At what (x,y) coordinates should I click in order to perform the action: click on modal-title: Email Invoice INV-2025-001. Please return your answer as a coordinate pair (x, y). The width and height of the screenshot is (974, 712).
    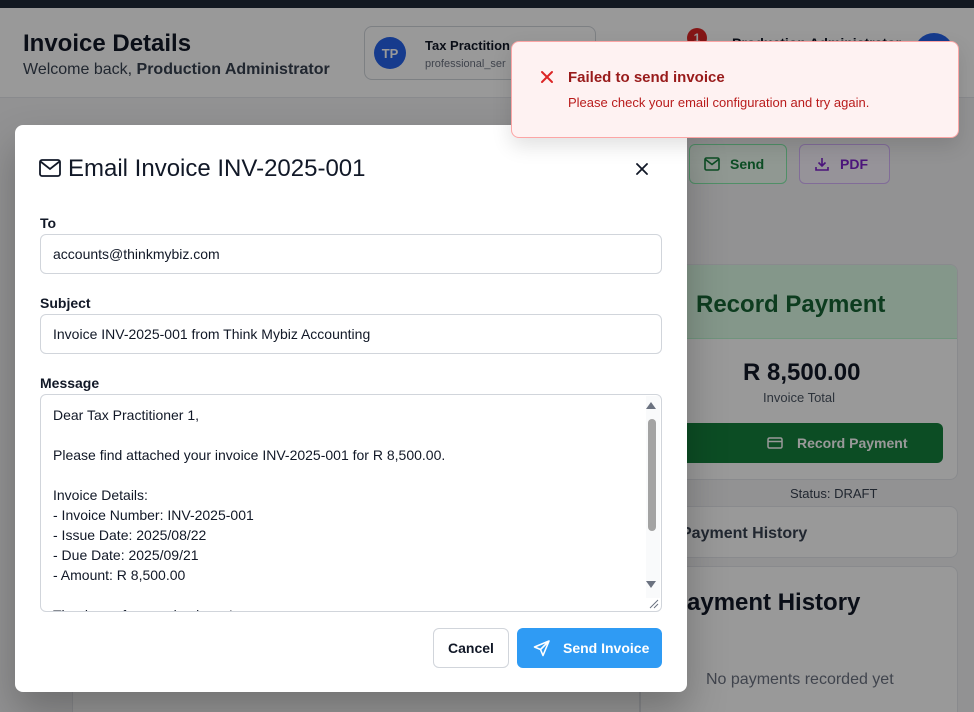
    Looking at the image, I should click on (217, 168).